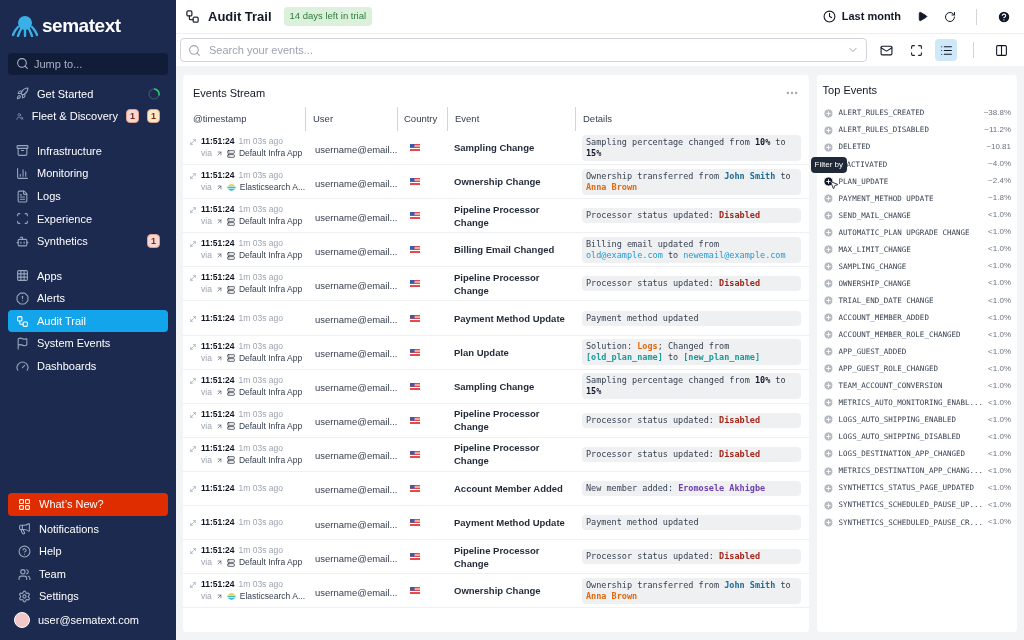 The width and height of the screenshot is (1024, 640). Describe the element at coordinates (88, 504) in the screenshot. I see `whats-new-button: What’s New?` at that location.